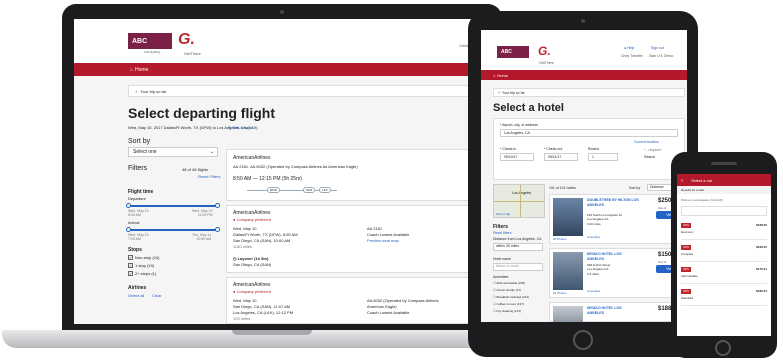 The image size is (783, 363). I want to click on main-nav: ⌂ Home, so click(584, 75).